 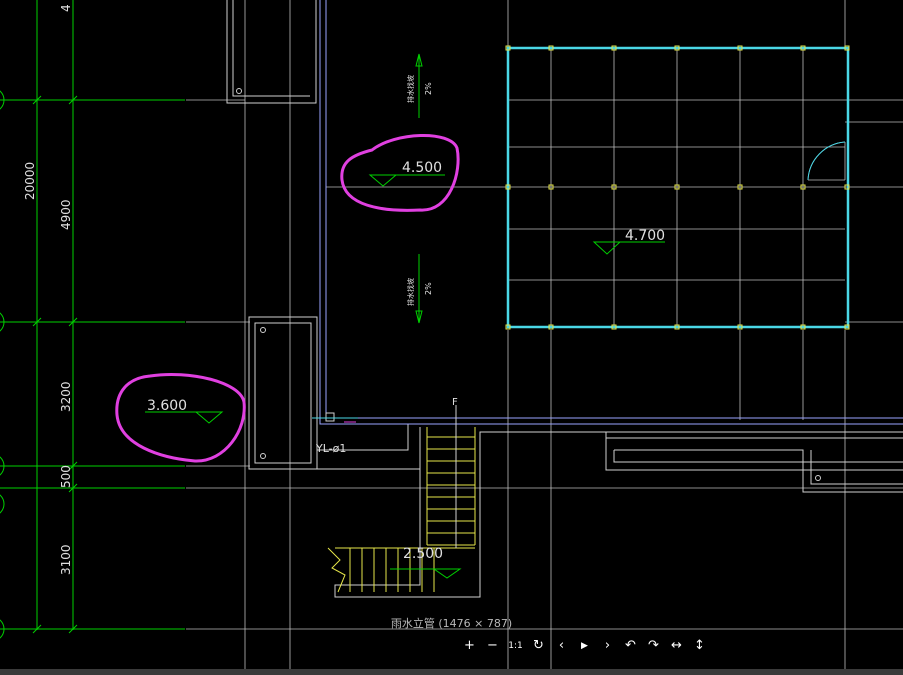 I want to click on slope-label-pct-top: 2%, so click(x=428, y=88).